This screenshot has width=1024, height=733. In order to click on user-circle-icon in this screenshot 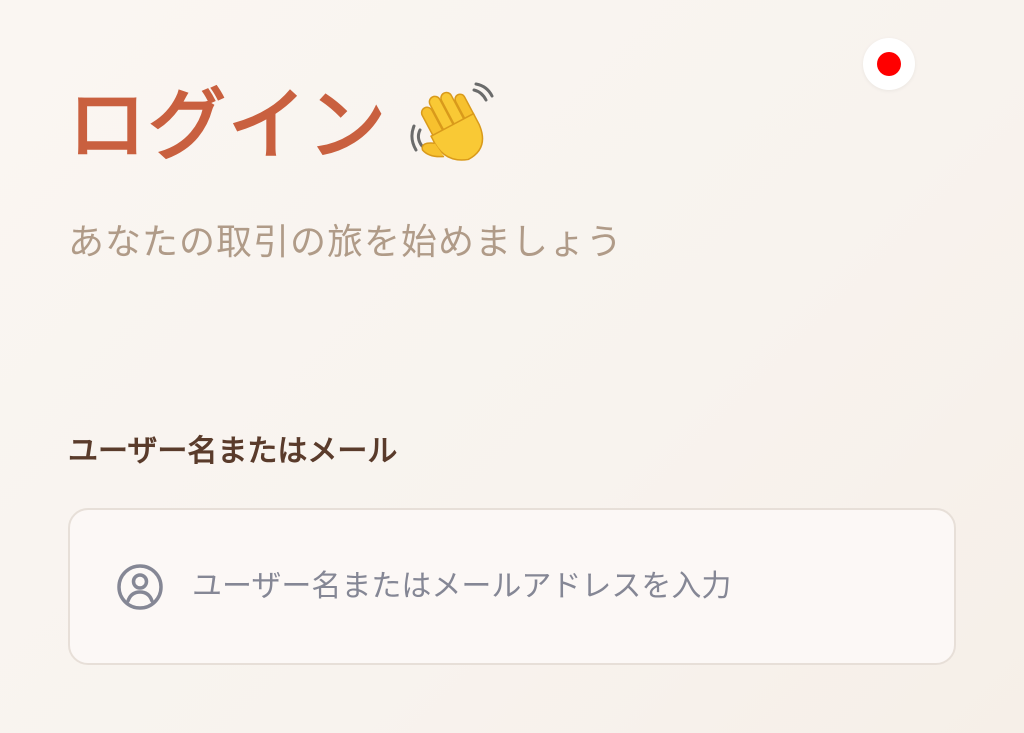, I will do `click(140, 586)`.